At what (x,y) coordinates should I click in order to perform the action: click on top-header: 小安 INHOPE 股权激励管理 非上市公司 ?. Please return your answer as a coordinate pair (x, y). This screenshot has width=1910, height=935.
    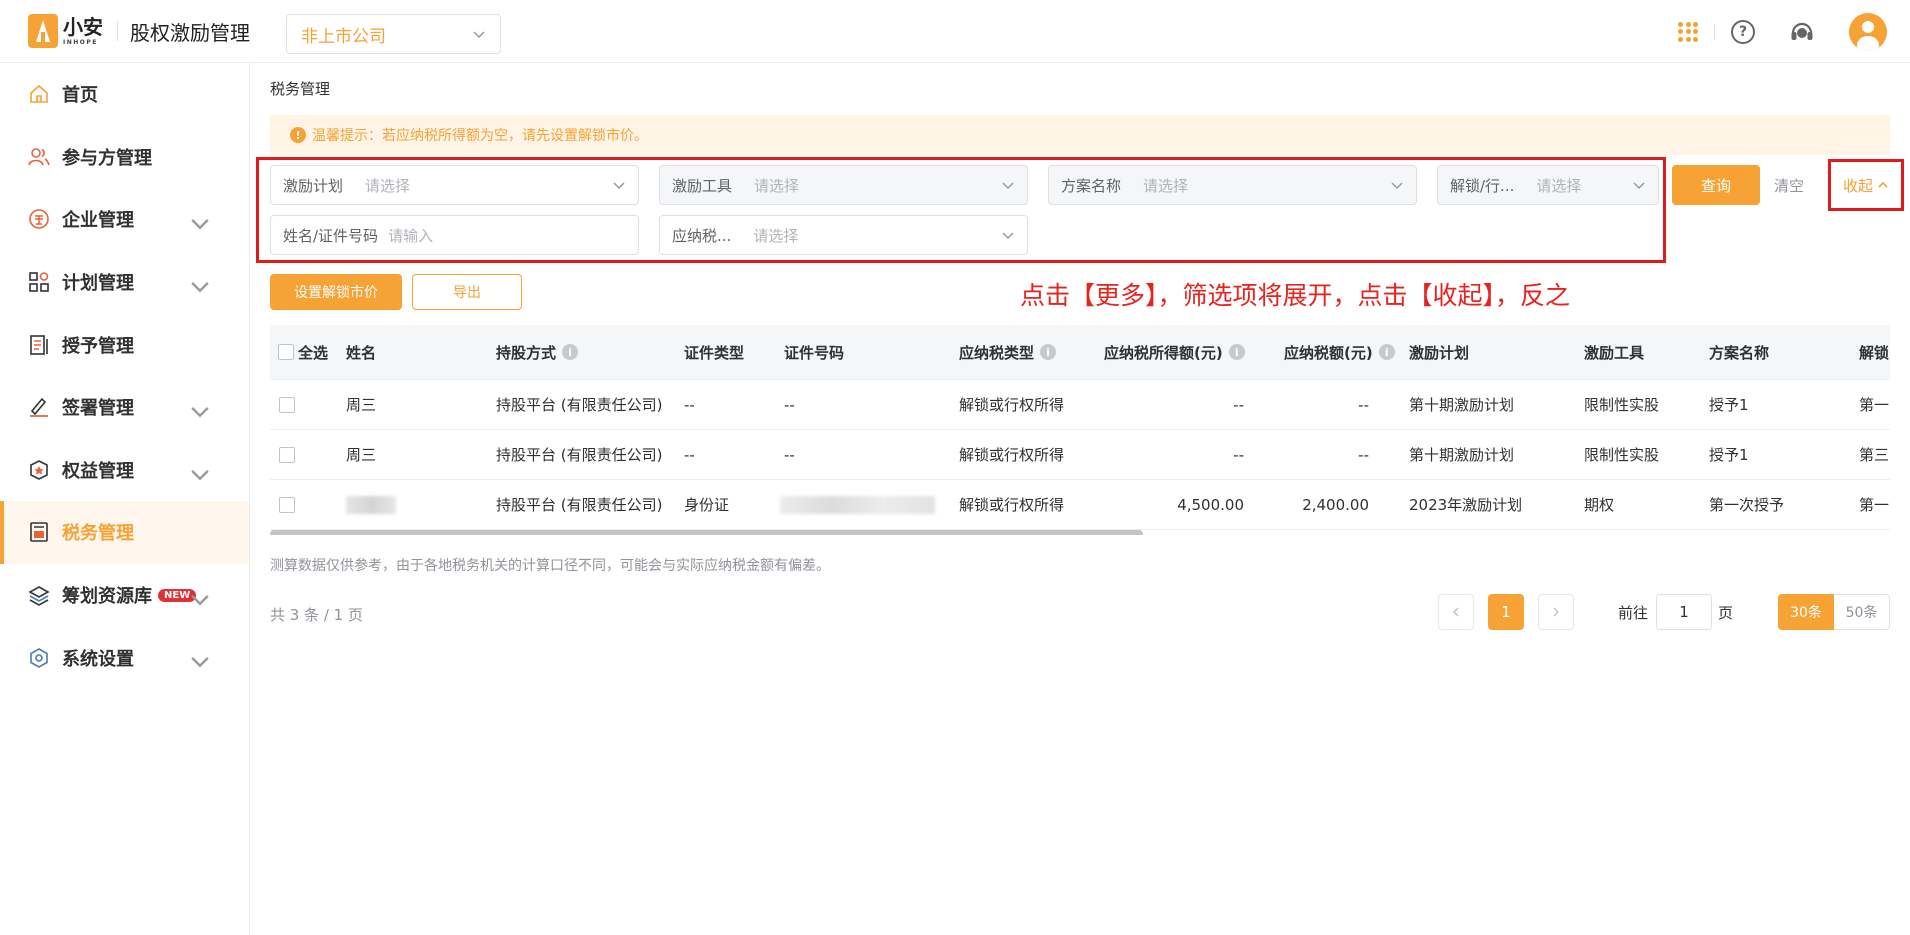
    Looking at the image, I should click on (955, 31).